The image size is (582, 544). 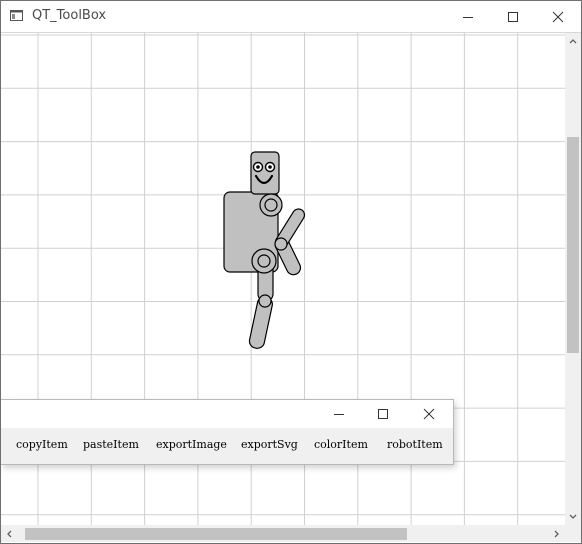 What do you see at coordinates (557, 534) in the screenshot?
I see `scroll-right-arrow-icon` at bounding box center [557, 534].